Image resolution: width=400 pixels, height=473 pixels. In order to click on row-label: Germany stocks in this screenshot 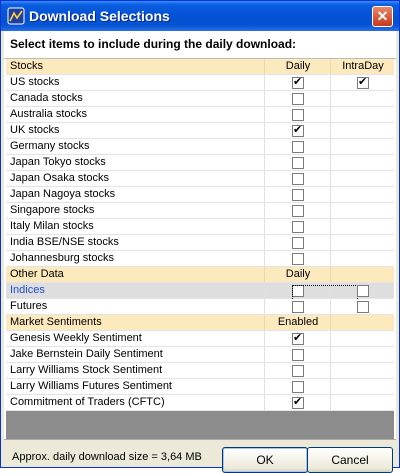, I will do `click(50, 146)`.